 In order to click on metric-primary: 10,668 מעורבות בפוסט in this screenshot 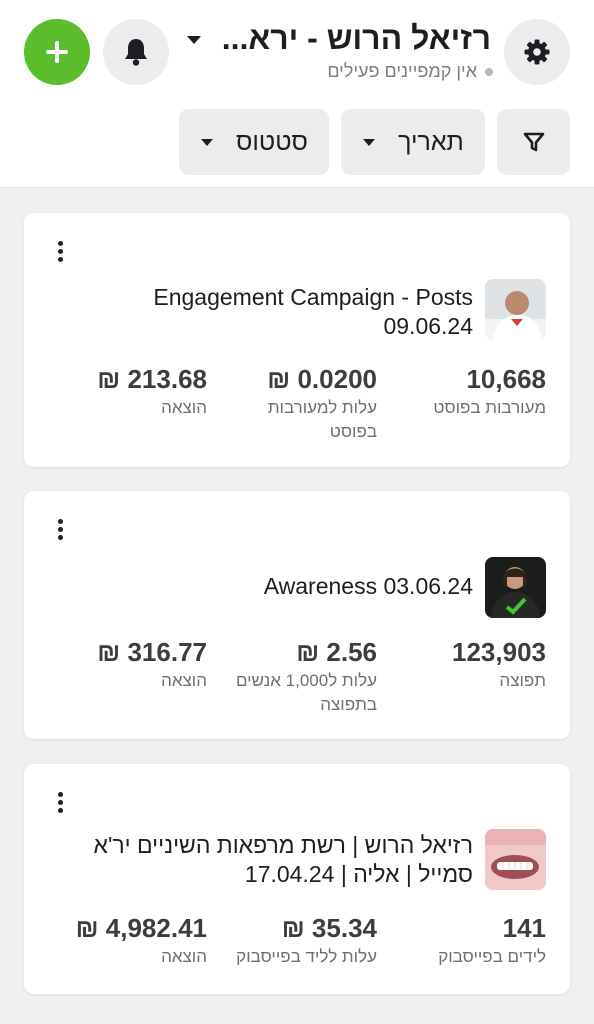, I will do `click(471, 392)`.